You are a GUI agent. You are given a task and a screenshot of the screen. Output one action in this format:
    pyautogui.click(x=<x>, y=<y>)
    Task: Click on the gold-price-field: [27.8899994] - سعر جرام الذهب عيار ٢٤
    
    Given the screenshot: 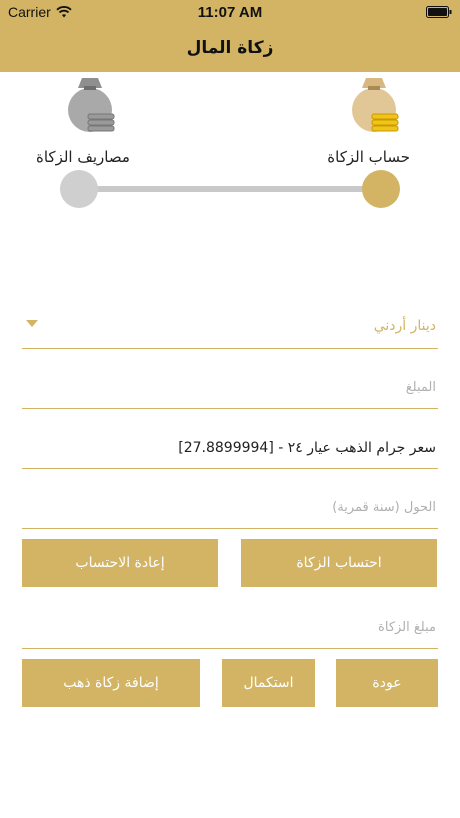 What is the action you would take?
    pyautogui.click(x=230, y=444)
    